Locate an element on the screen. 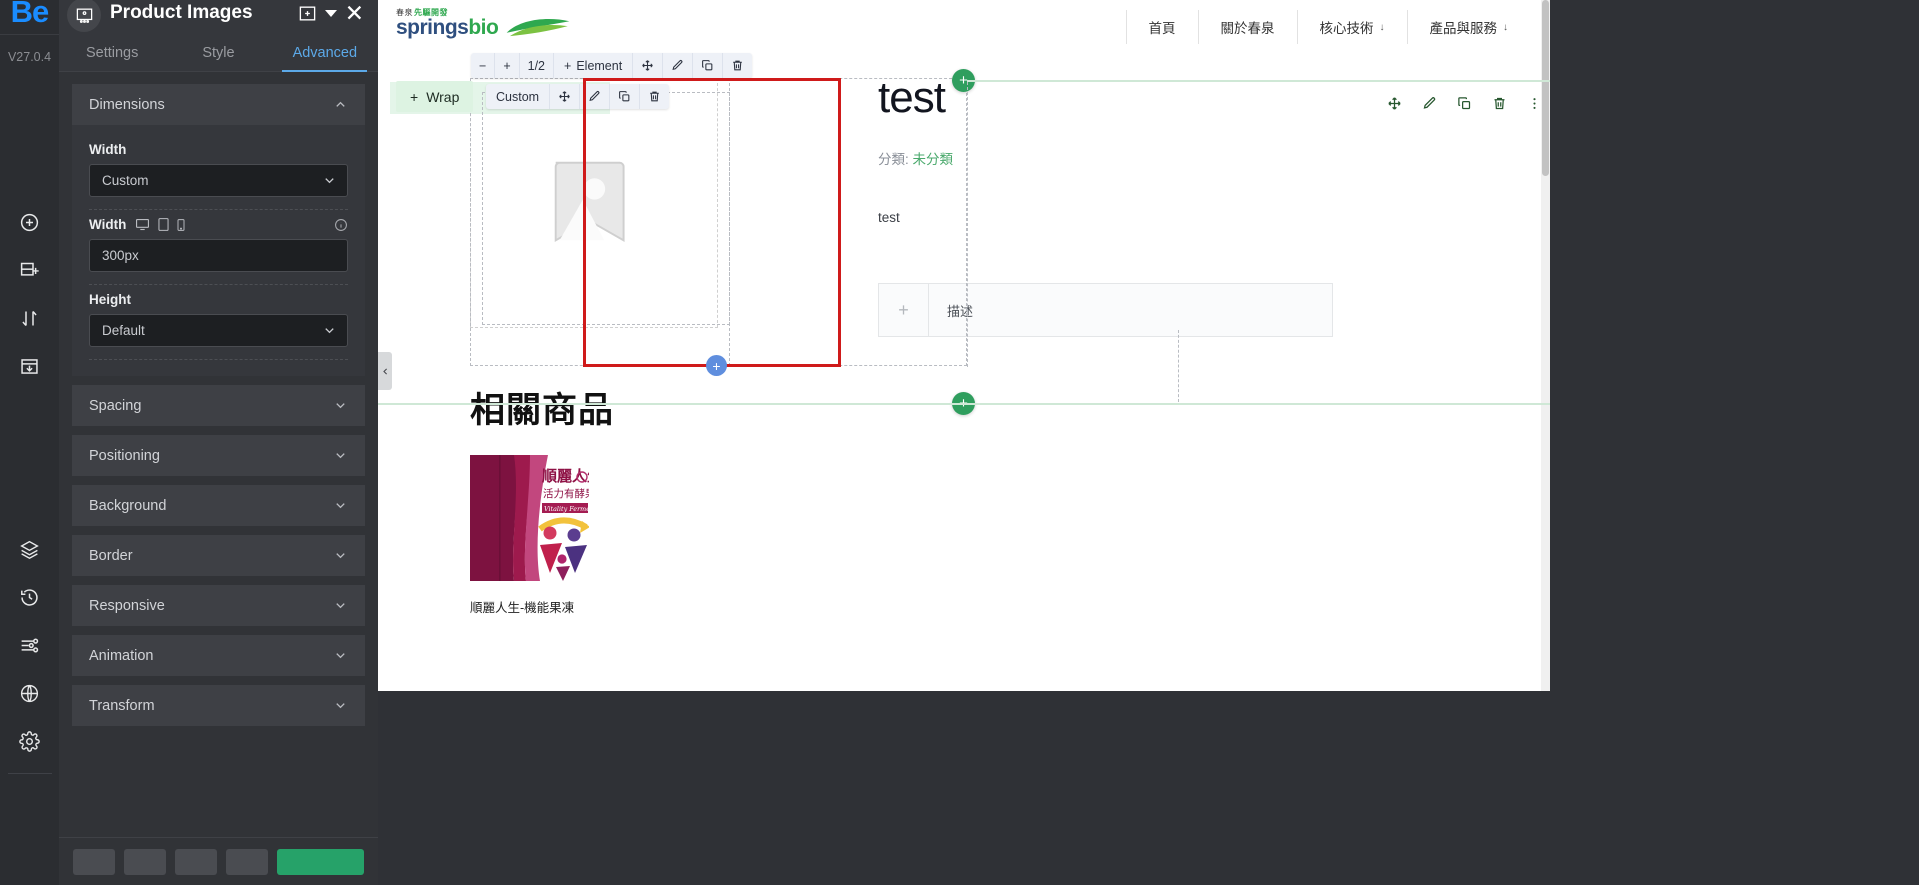 This screenshot has height=885, width=1919. add-element-button: + Element is located at coordinates (594, 65).